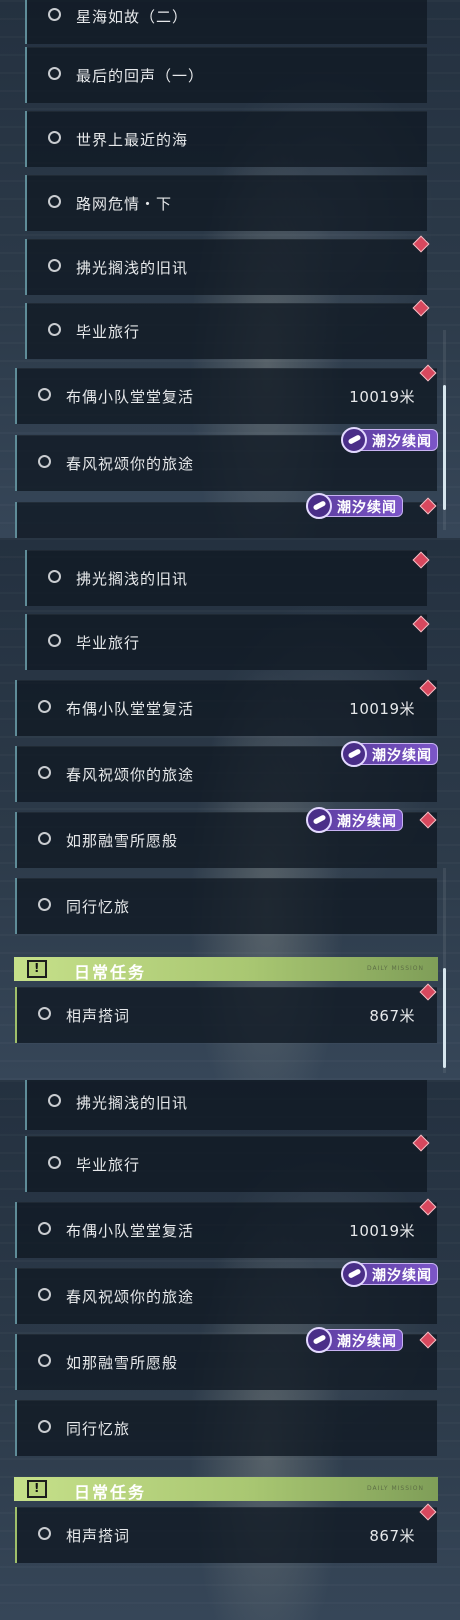  Describe the element at coordinates (132, 140) in the screenshot. I see `quest-title: 世界上最近的海` at that location.